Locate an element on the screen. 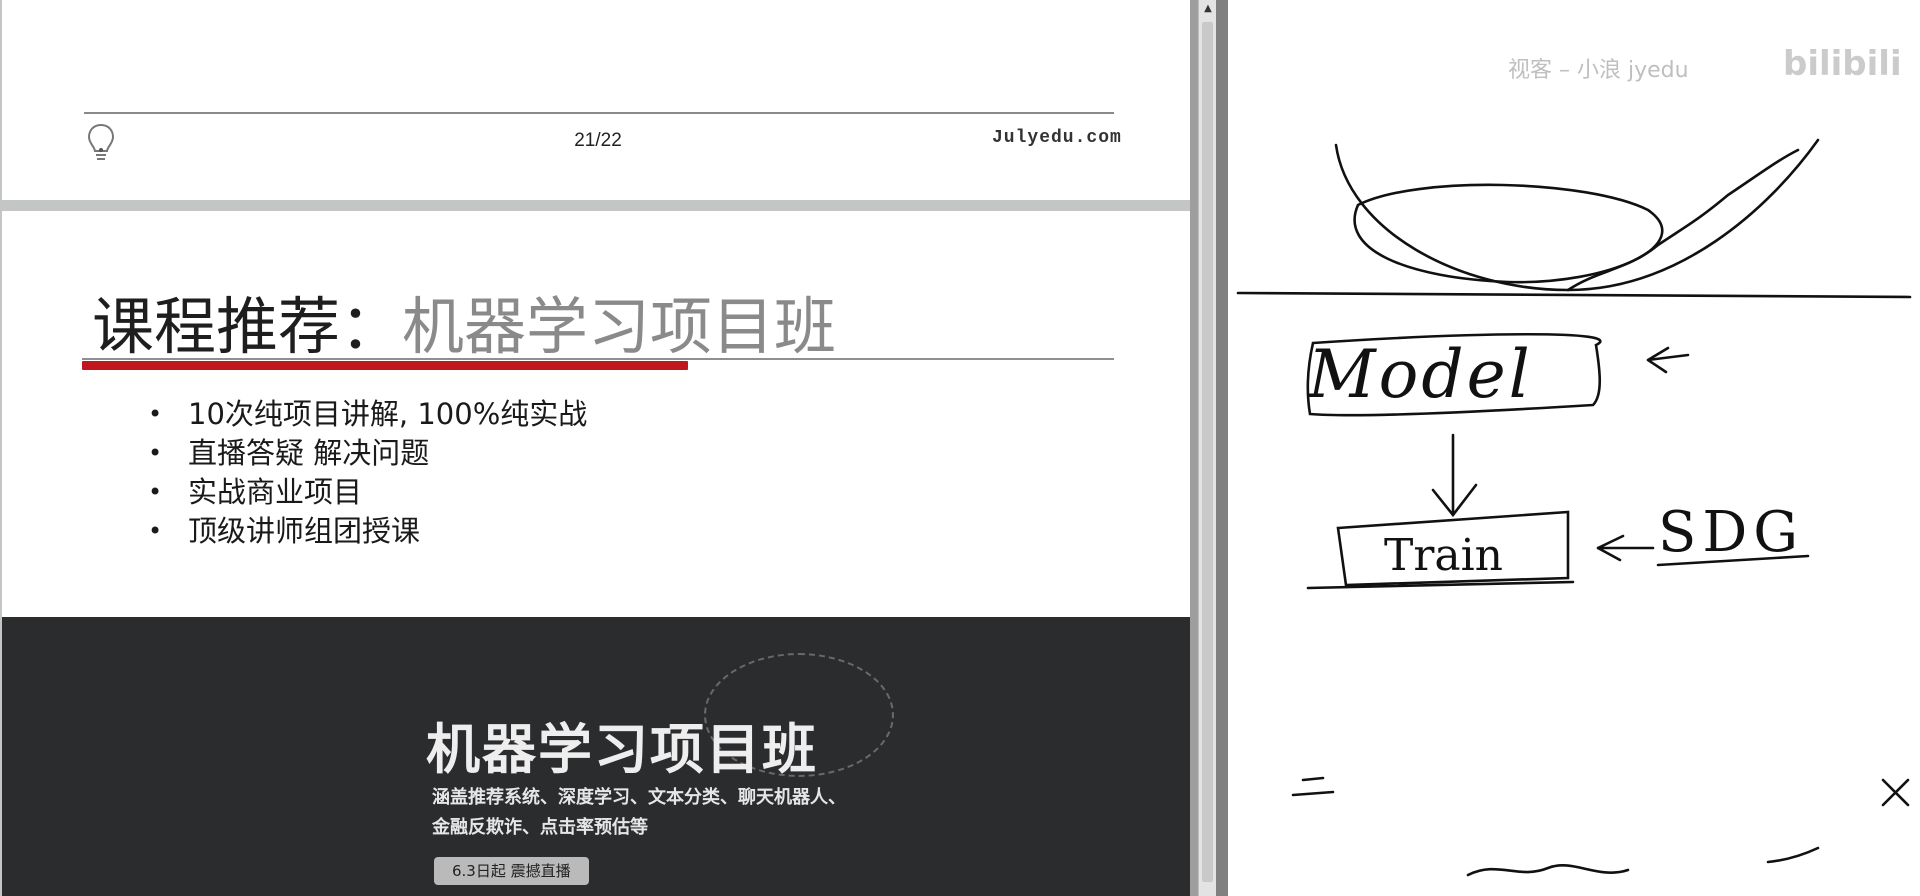 The image size is (1920, 896). bullet-item: • 直播答疑 解决问题 is located at coordinates (289, 453).